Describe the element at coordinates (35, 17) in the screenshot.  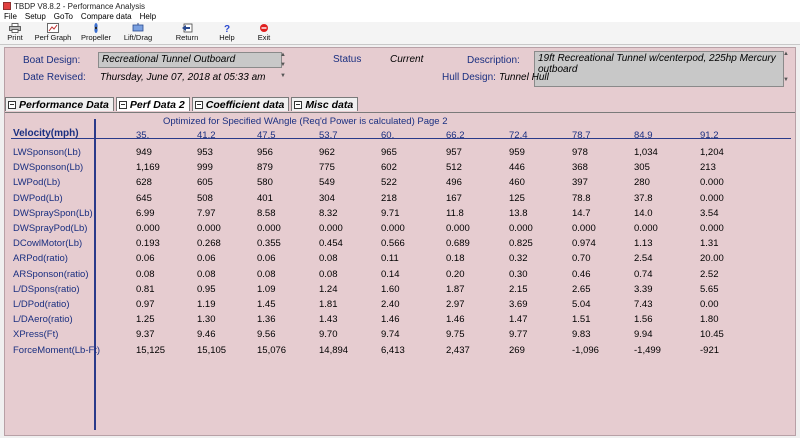
I see `menu-setup: Setup` at that location.